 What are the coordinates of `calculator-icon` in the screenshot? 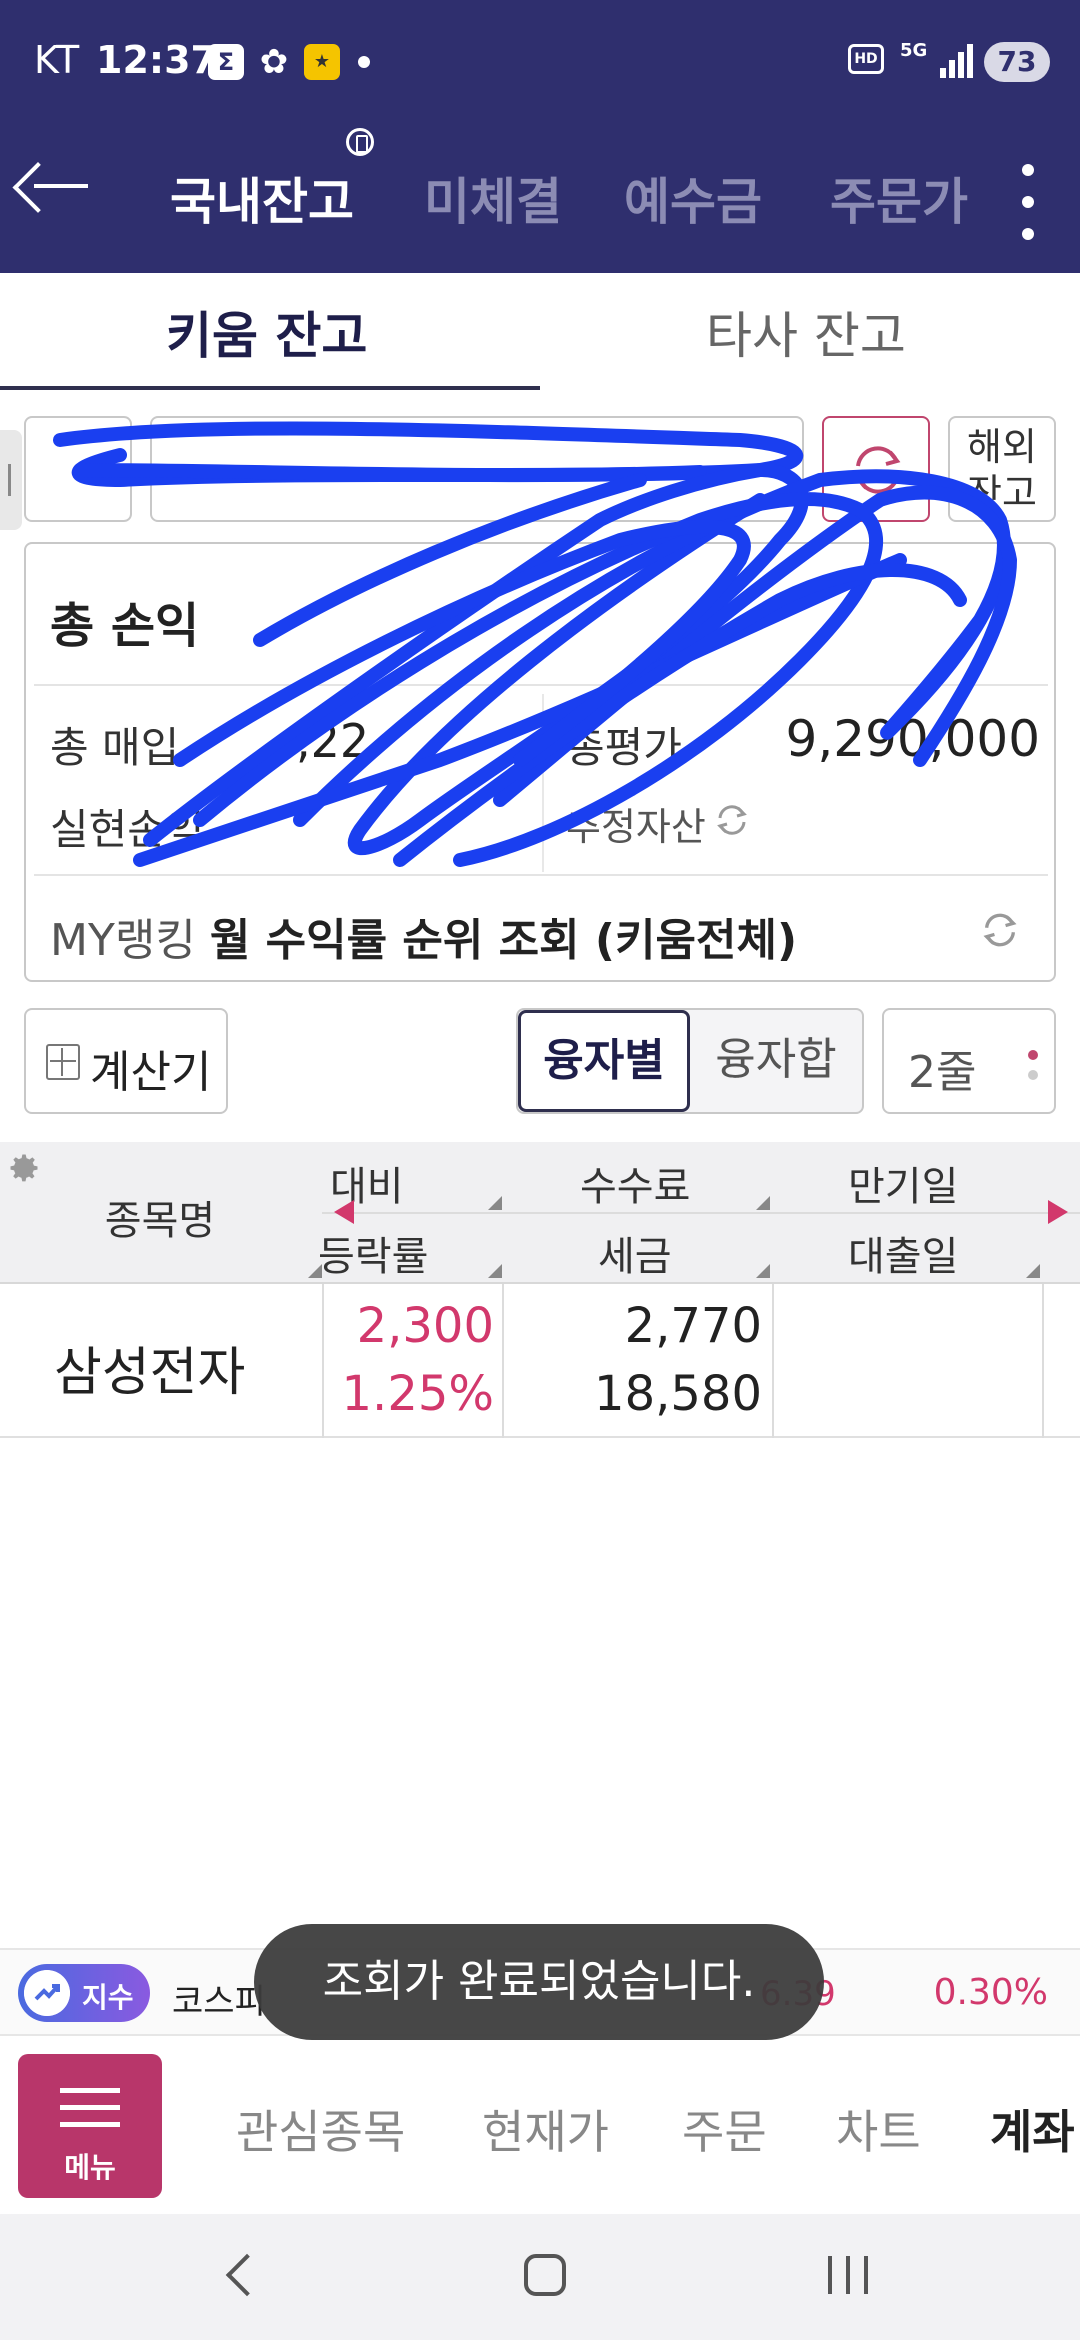 It's located at (63, 1062).